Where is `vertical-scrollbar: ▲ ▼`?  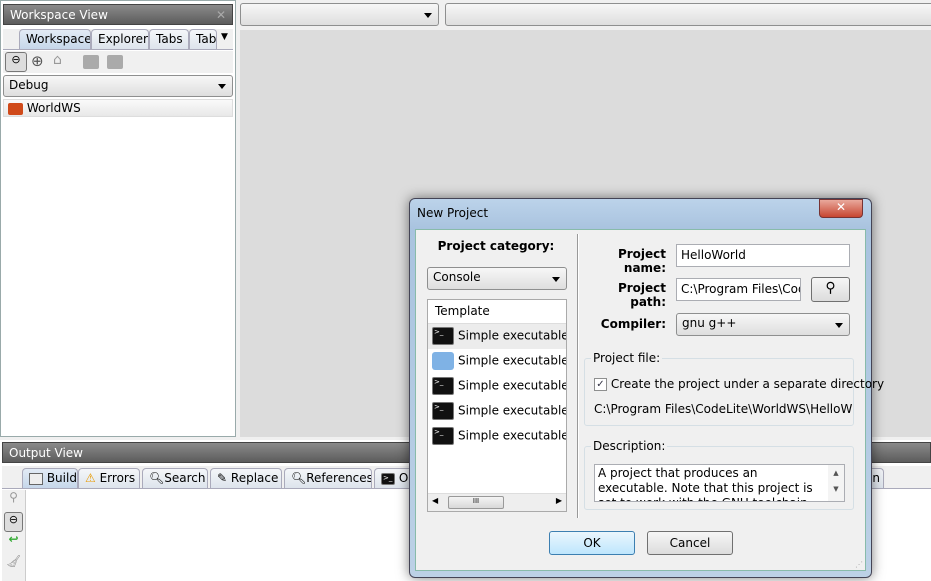 vertical-scrollbar: ▲ ▼ is located at coordinates (836, 483).